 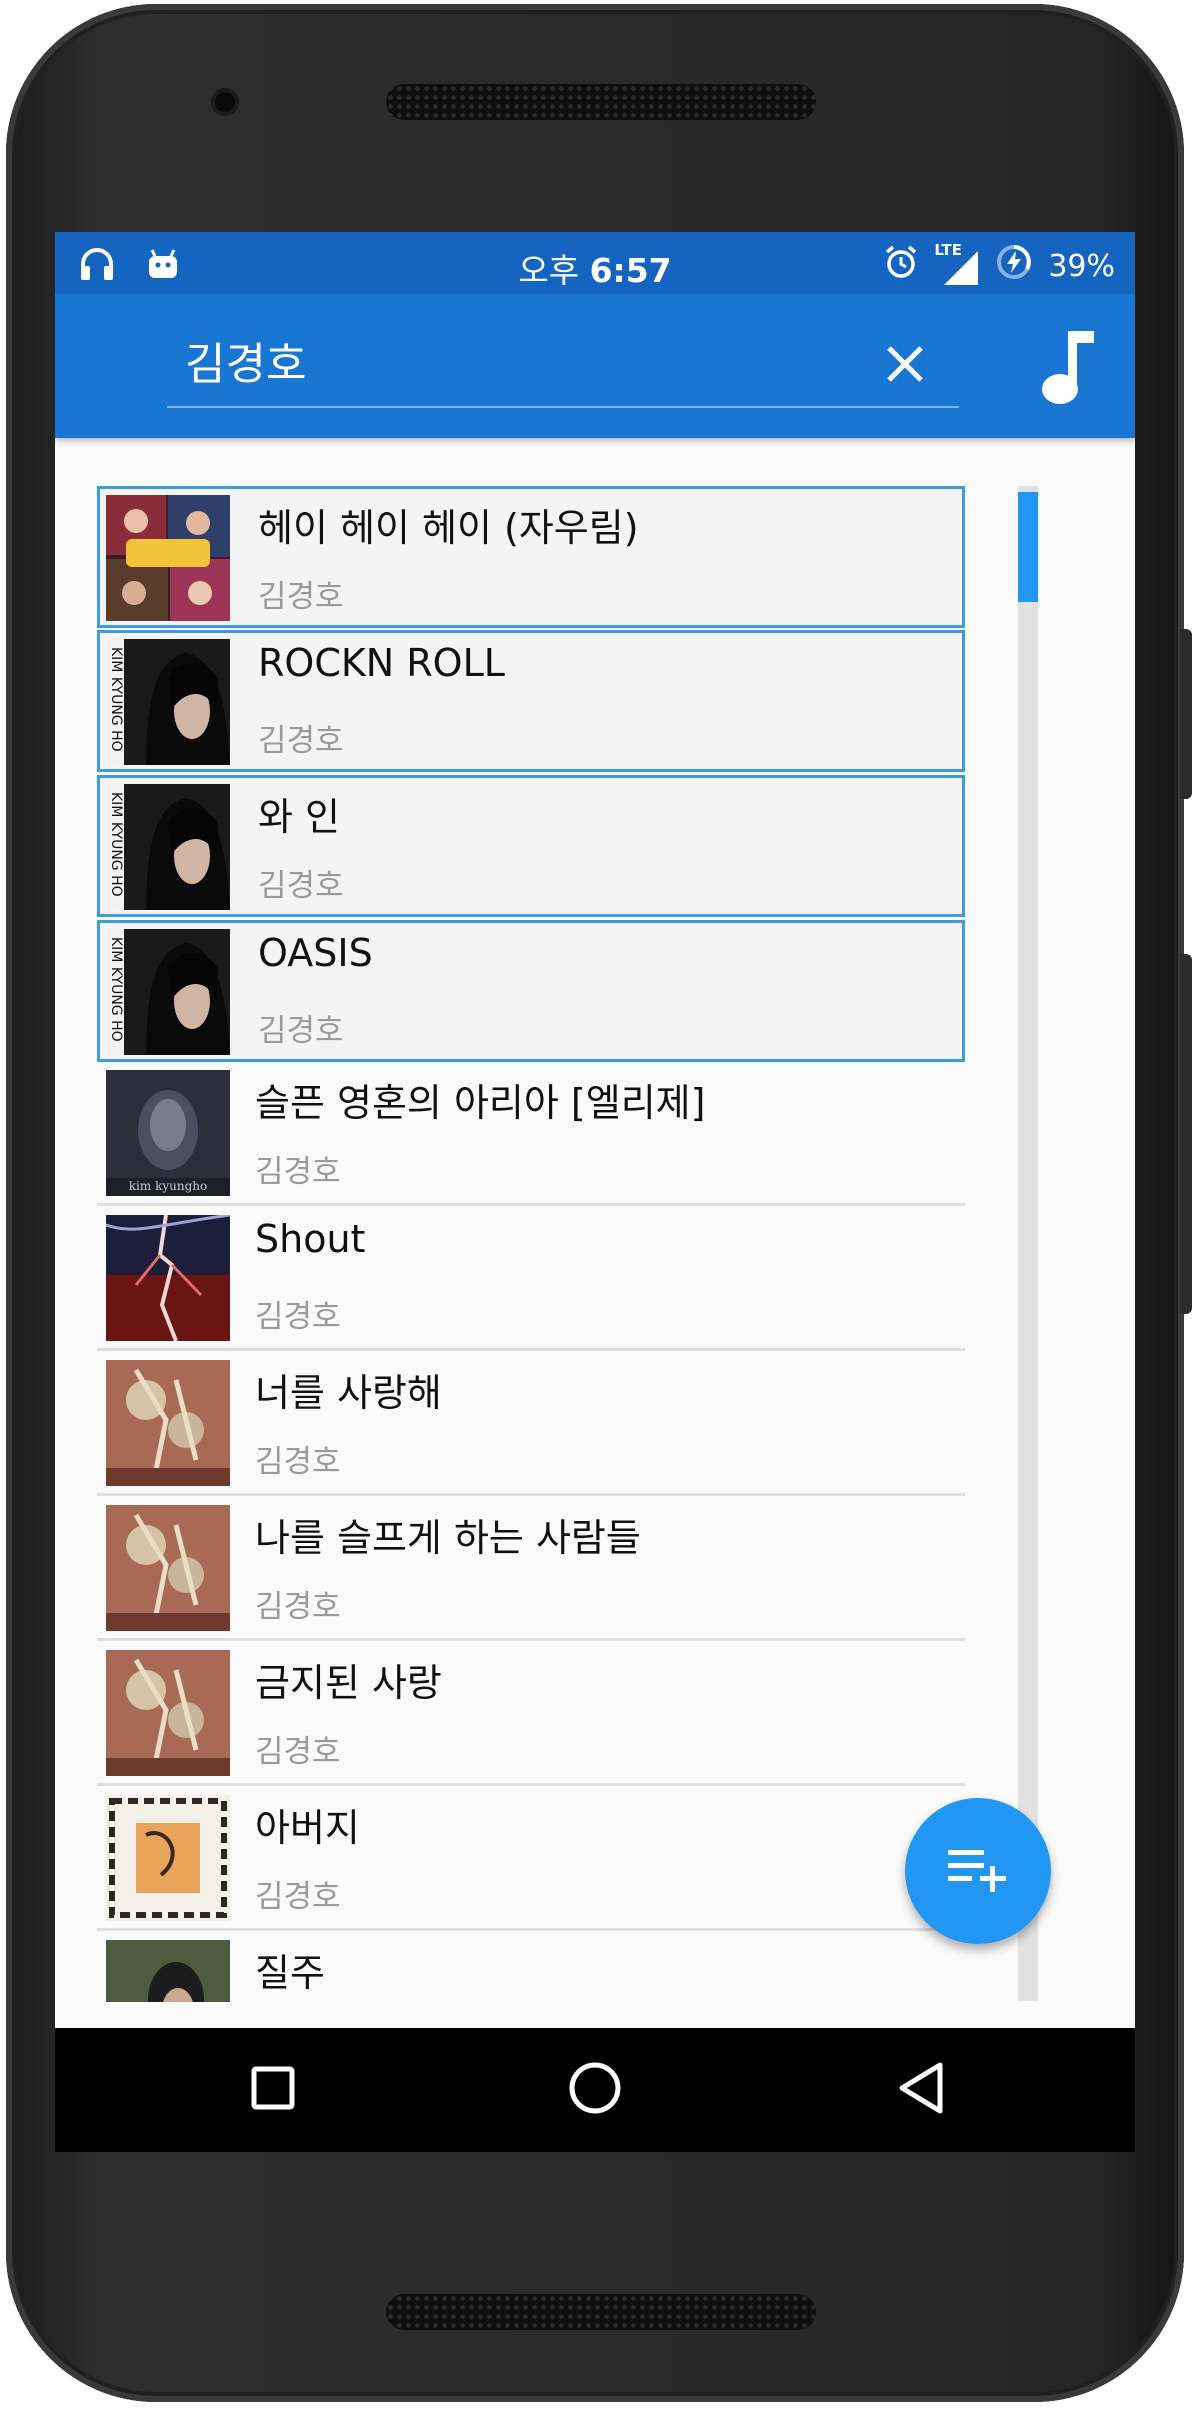 I want to click on home-button, so click(x=595, y=2090).